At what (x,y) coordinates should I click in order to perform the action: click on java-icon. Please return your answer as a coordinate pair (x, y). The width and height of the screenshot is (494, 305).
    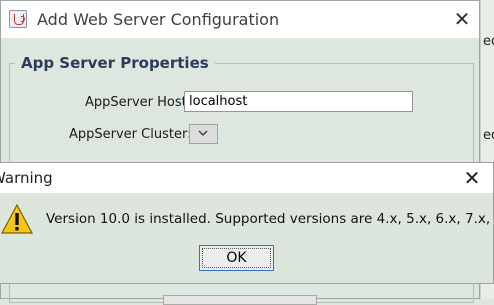
    Looking at the image, I should click on (18, 19).